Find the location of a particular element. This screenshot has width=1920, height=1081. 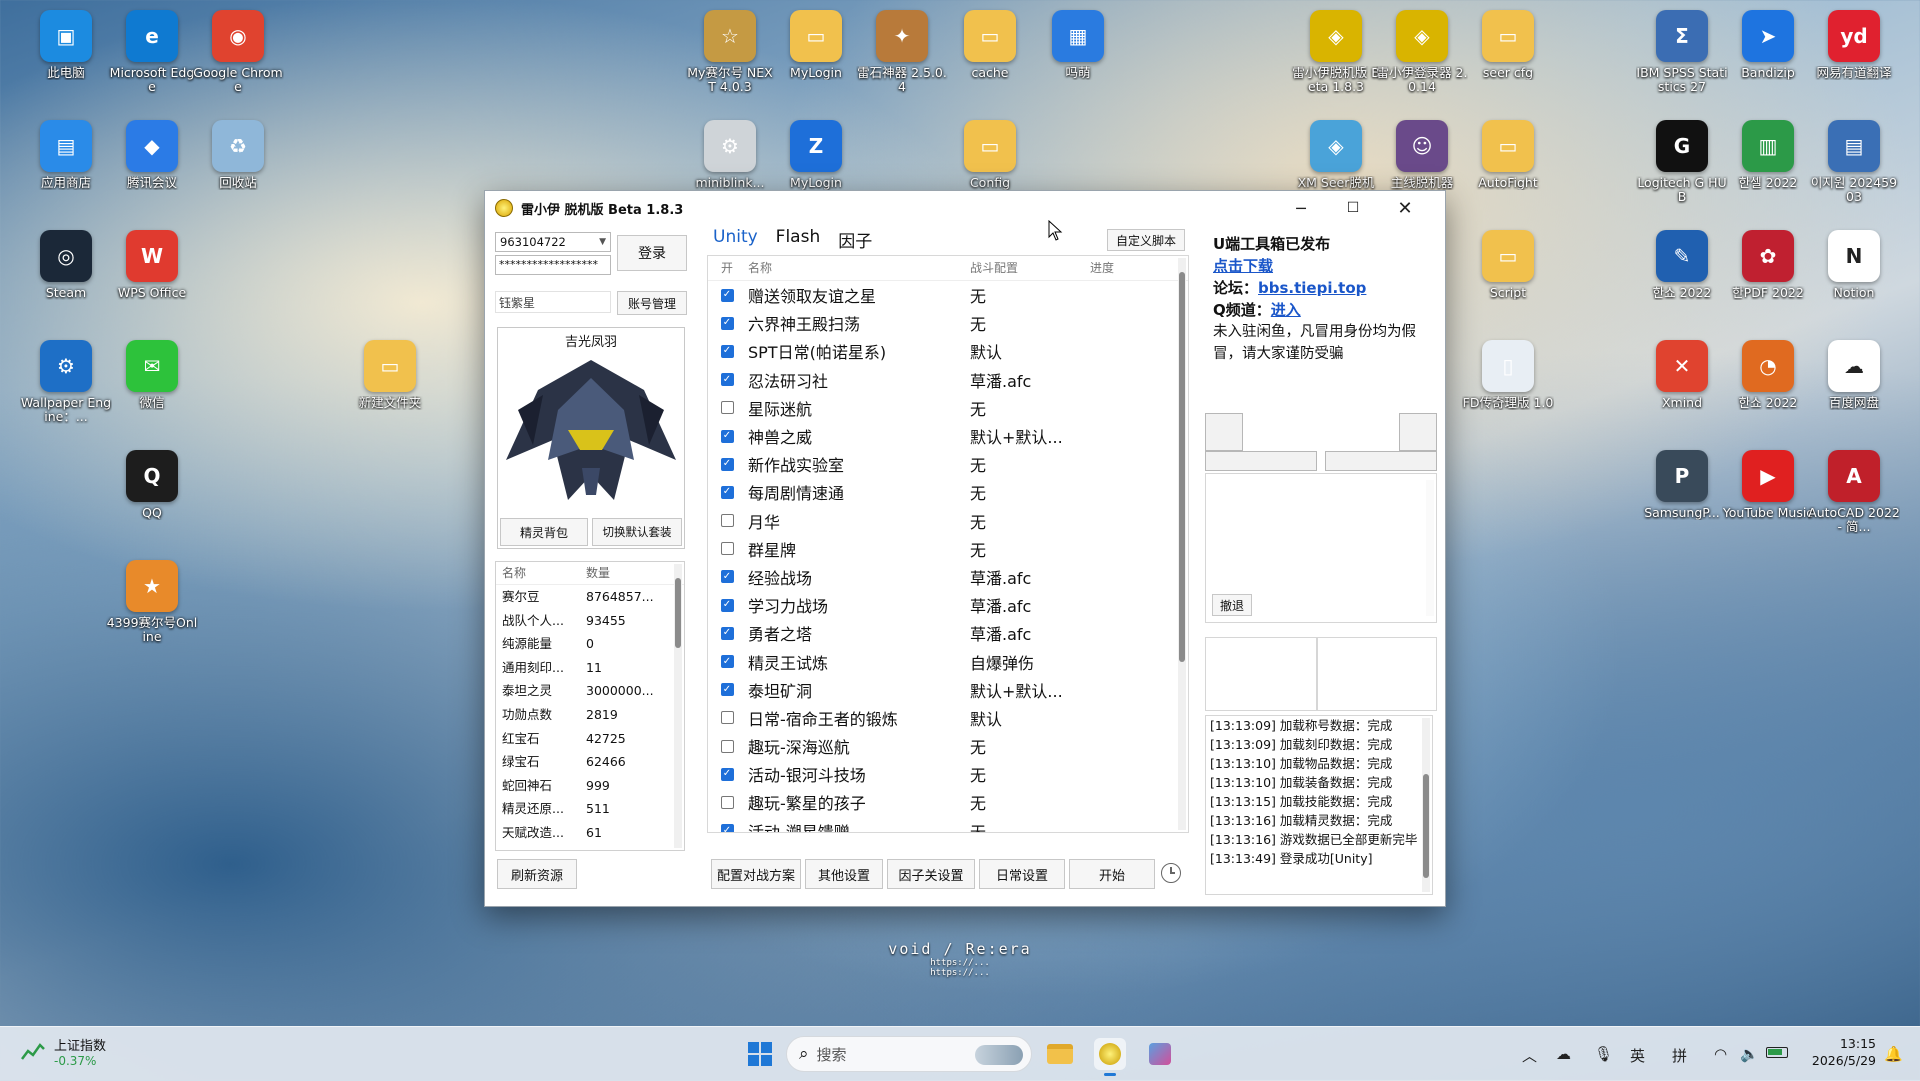

desktop-icon: ♻ 回收站 is located at coordinates (238, 155).